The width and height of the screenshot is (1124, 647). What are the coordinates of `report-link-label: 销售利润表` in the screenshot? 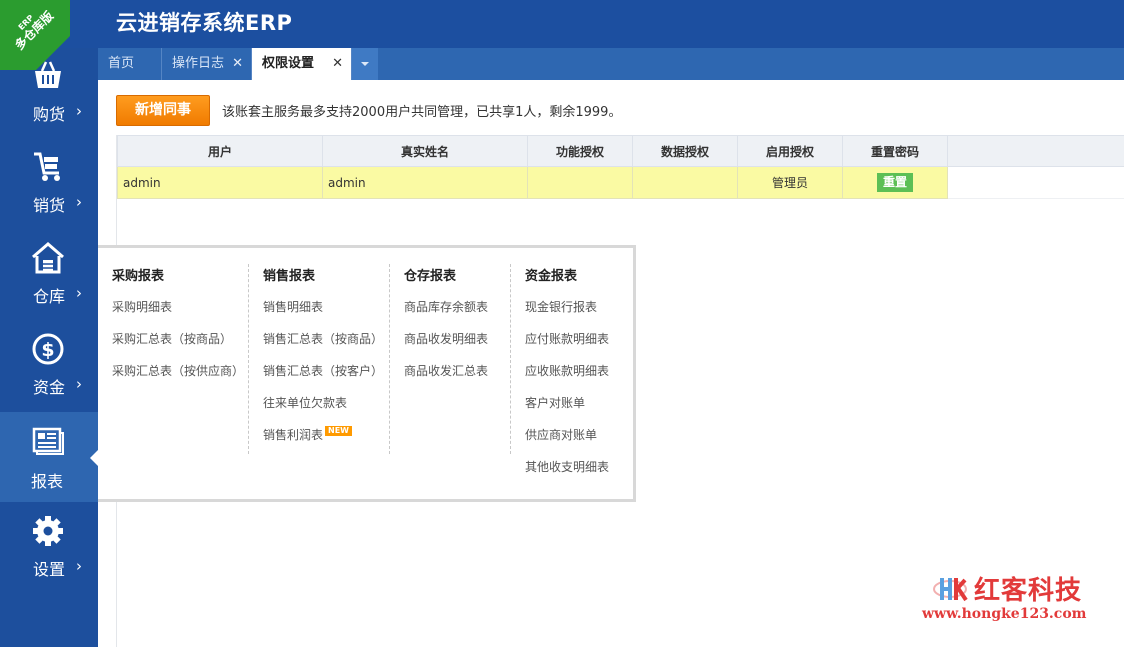 It's located at (293, 435).